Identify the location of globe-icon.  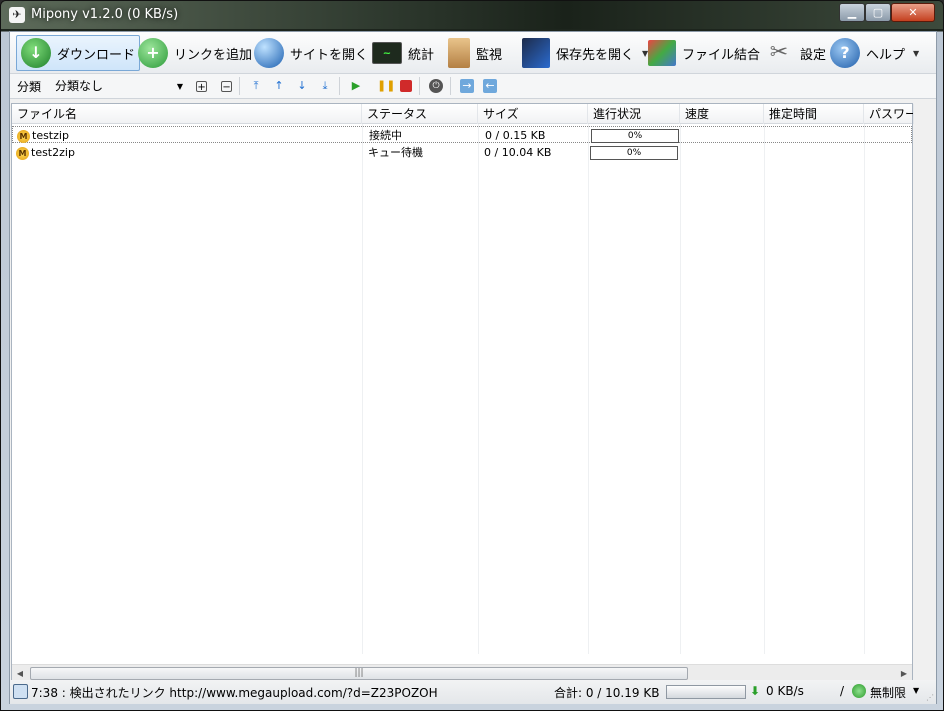
(269, 53).